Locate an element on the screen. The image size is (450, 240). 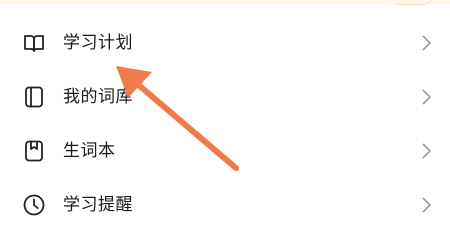
menu-item-label: 学习提醒 is located at coordinates (98, 205).